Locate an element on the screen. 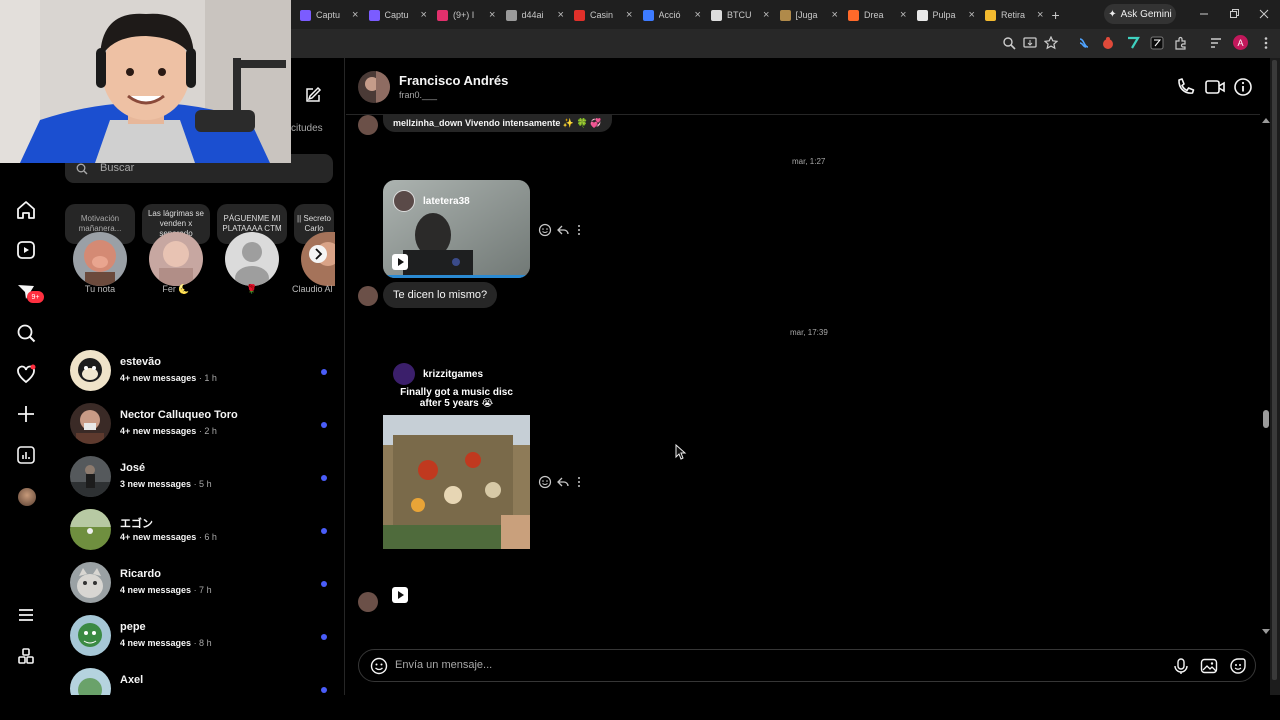 This screenshot has width=1280, height=720. dashboard-icon is located at coordinates (26, 455).